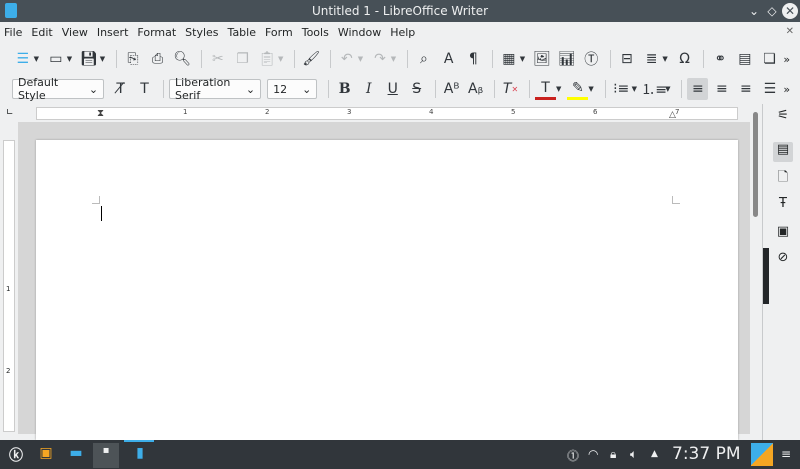  I want to click on font-color-icon: T, so click(545, 89).